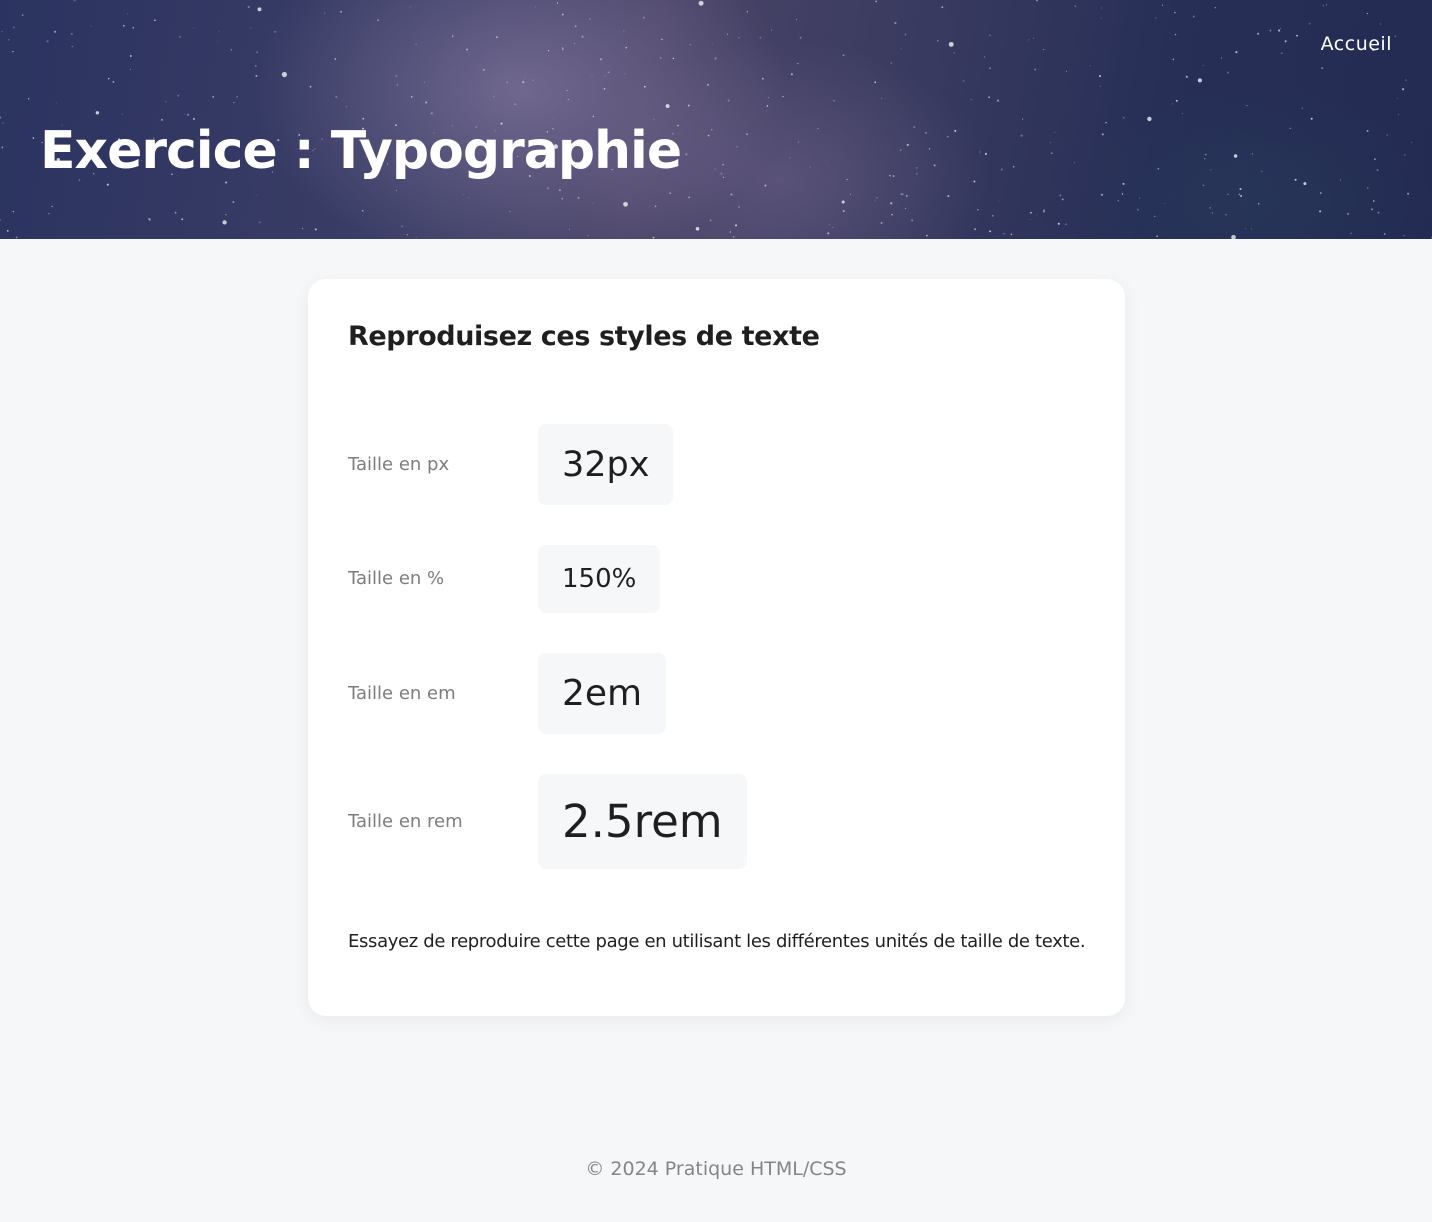 The height and width of the screenshot is (1222, 1432). Describe the element at coordinates (402, 693) in the screenshot. I see `row-label-em: Taille en em` at that location.